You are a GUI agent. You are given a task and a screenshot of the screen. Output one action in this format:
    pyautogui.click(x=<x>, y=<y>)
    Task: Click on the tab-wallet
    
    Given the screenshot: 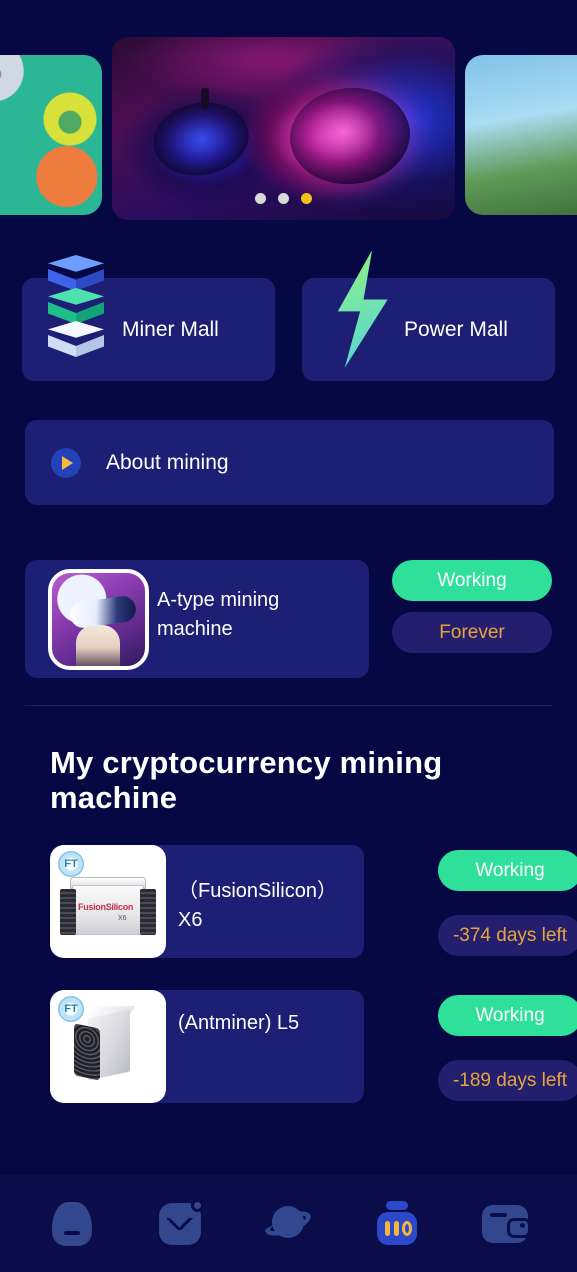 What is the action you would take?
    pyautogui.click(x=505, y=1224)
    